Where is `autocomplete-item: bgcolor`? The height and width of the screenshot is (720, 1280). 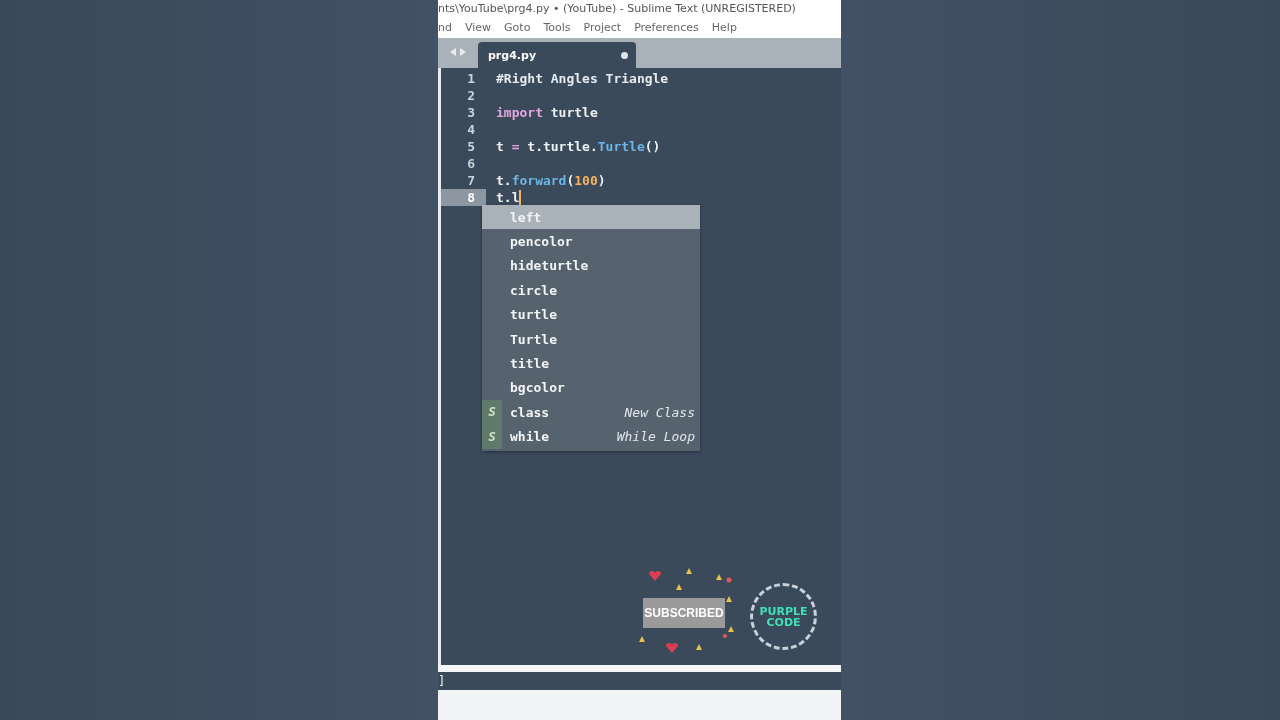 autocomplete-item: bgcolor is located at coordinates (591, 388).